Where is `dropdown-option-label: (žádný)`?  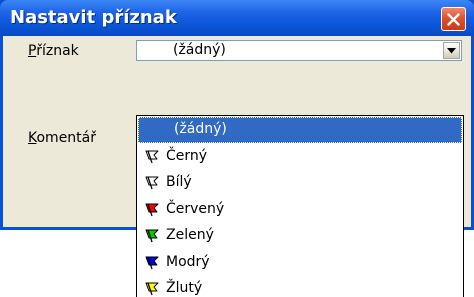
dropdown-option-label: (žádný) is located at coordinates (200, 129).